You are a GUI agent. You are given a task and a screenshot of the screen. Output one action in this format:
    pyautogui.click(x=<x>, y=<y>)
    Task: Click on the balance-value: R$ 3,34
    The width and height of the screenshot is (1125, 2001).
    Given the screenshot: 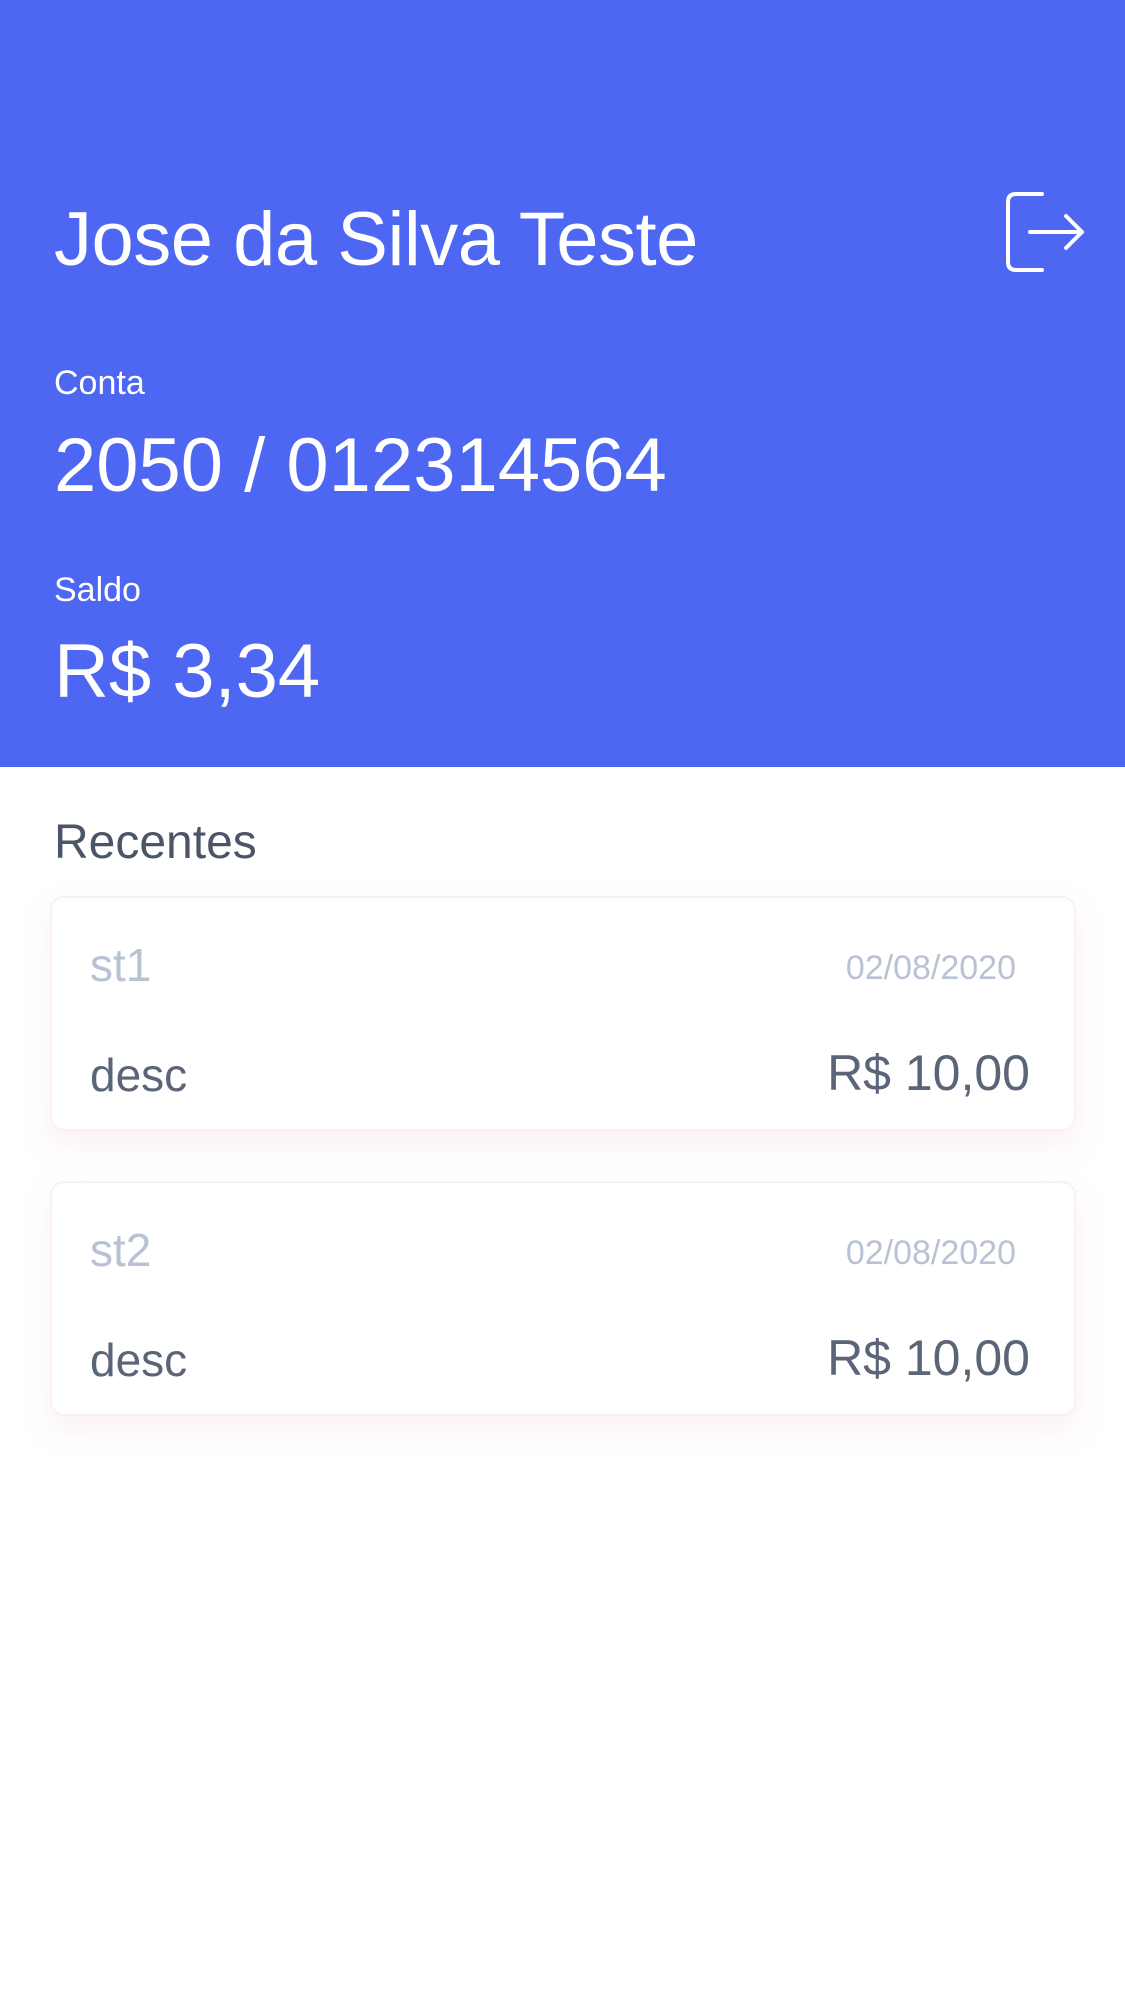 What is the action you would take?
    pyautogui.click(x=187, y=671)
    